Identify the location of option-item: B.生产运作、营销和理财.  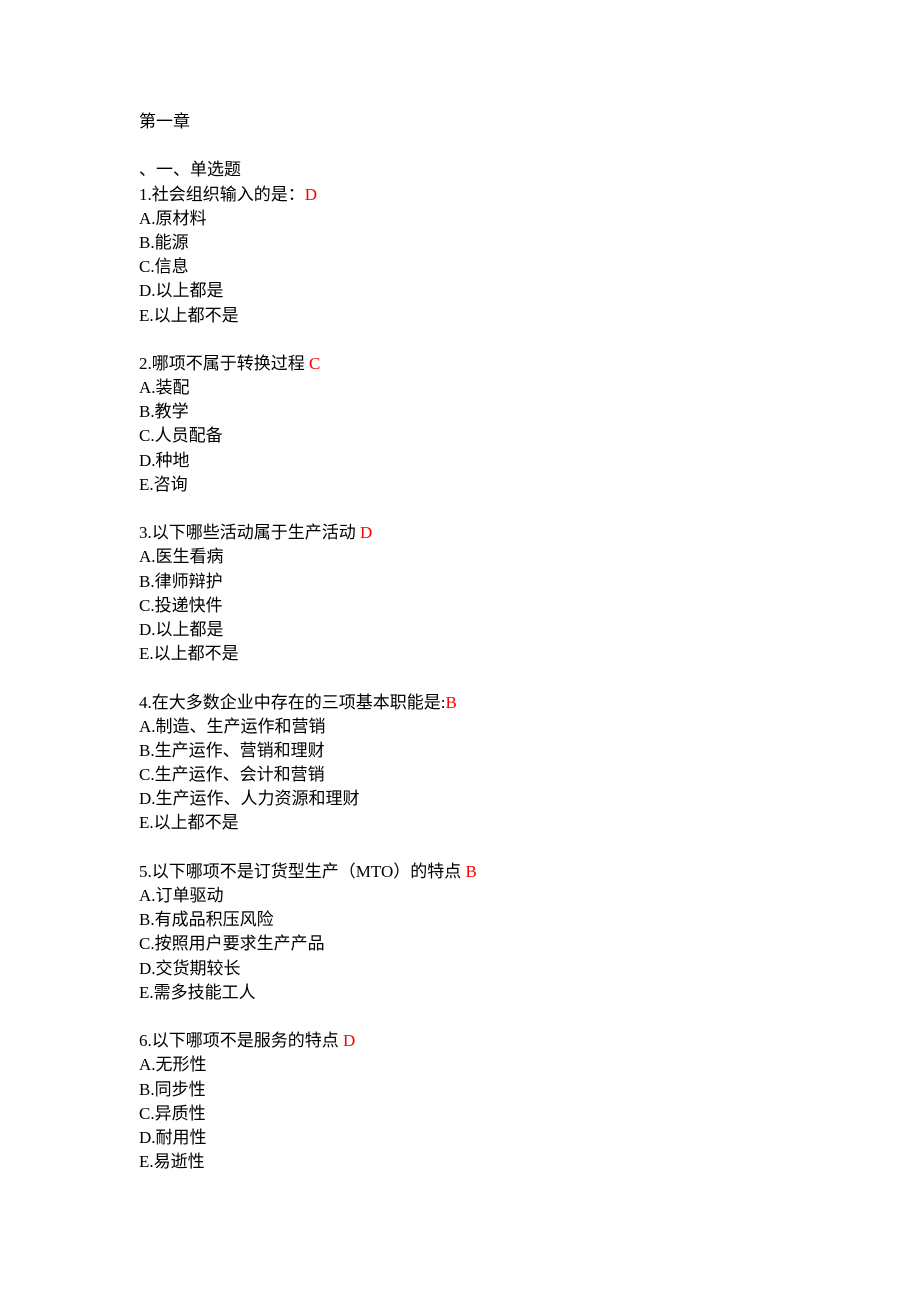
(232, 750).